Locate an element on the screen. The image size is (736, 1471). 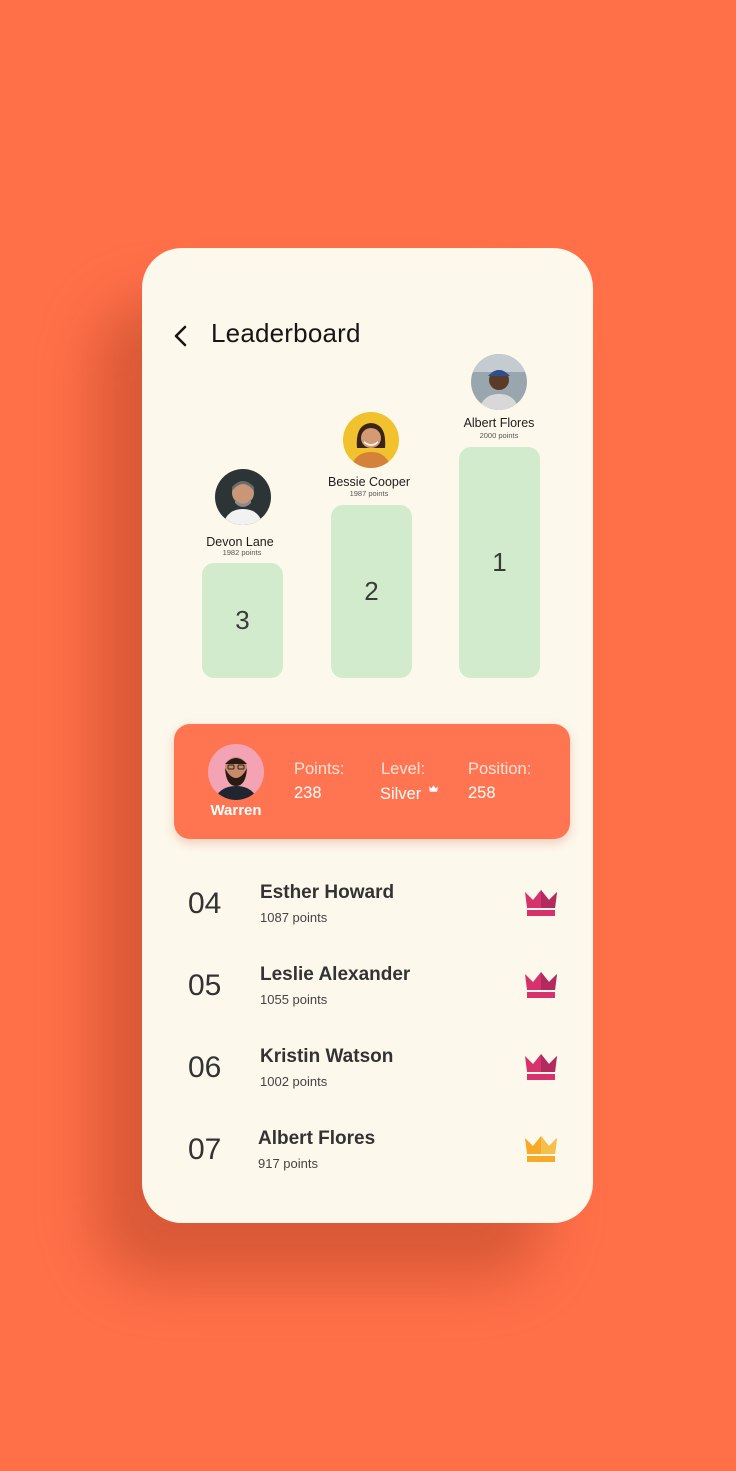
list-item: 07 Albert Flores 917 points is located at coordinates (367, 1153).